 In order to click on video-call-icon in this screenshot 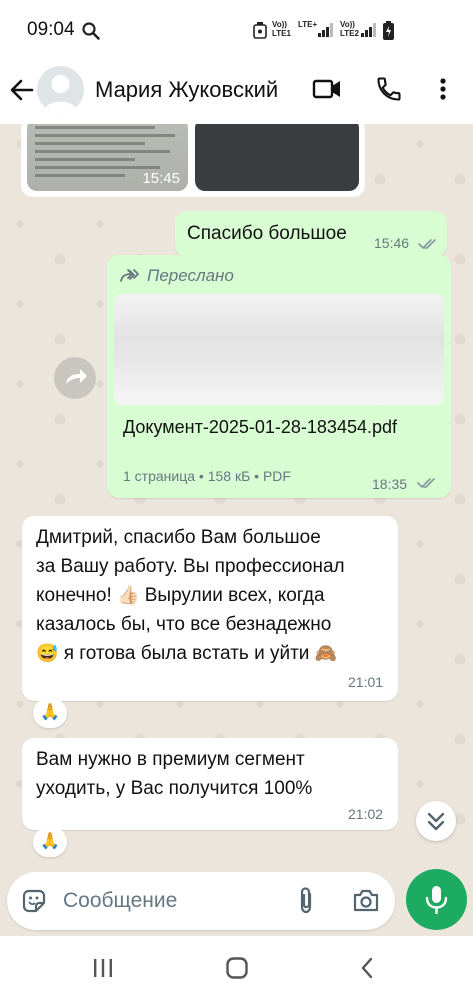, I will do `click(327, 89)`.